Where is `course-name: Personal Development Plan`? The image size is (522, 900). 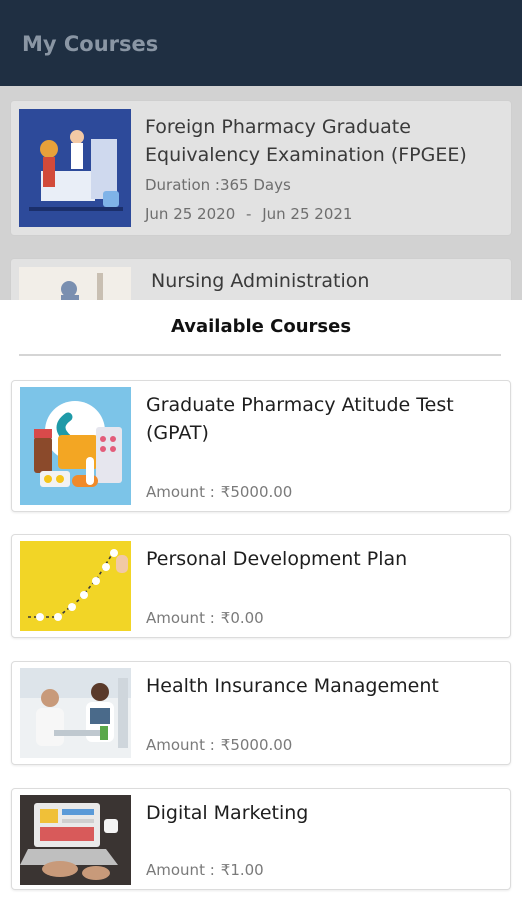
course-name: Personal Development Plan is located at coordinates (277, 559).